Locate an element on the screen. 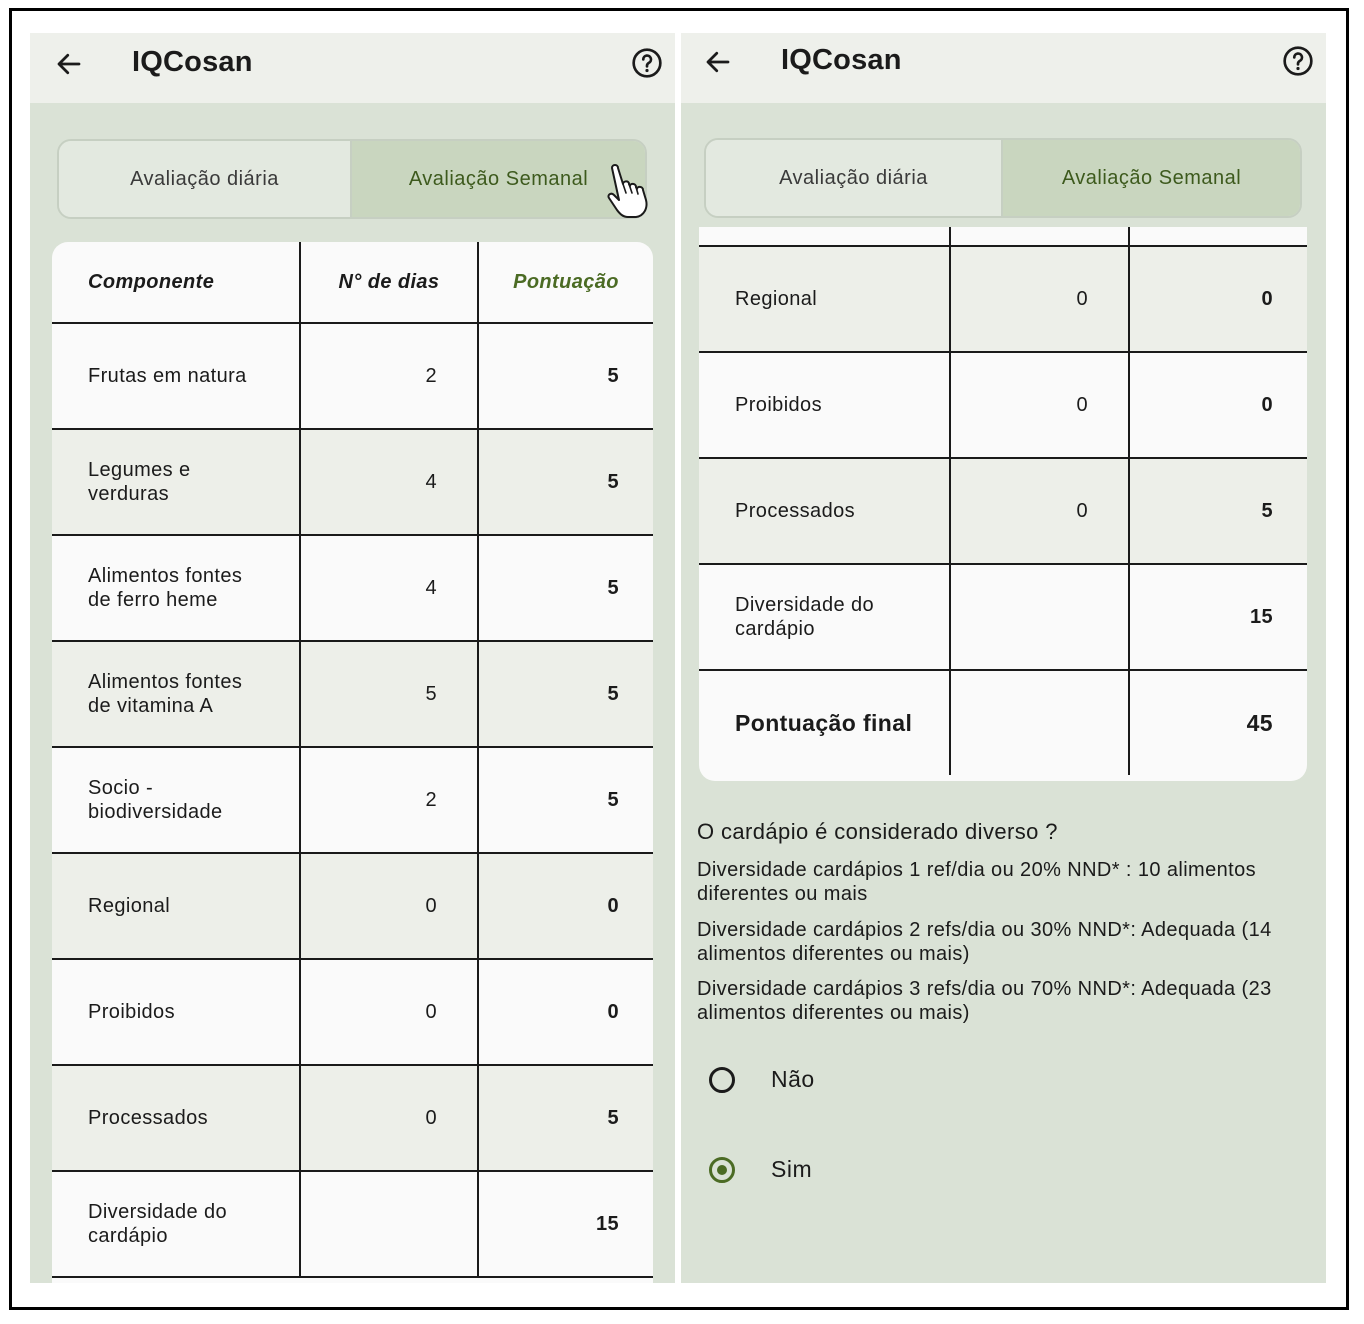  final-score-value: 45 is located at coordinates (1259, 722).